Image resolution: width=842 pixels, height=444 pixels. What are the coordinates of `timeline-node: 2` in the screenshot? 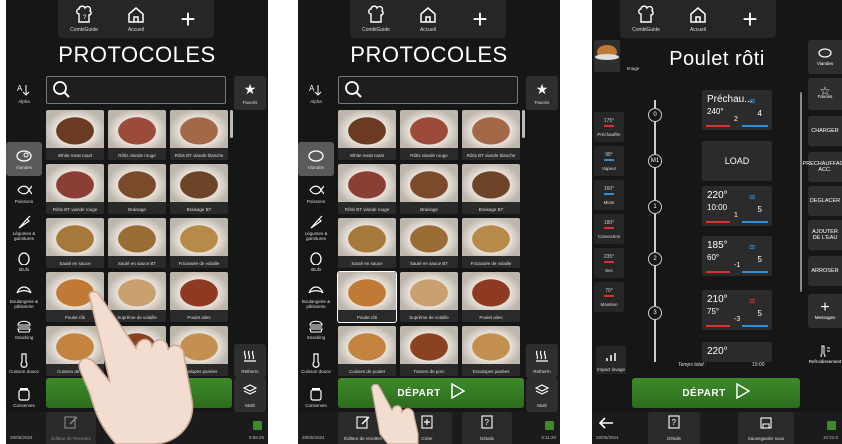 It's located at (655, 259).